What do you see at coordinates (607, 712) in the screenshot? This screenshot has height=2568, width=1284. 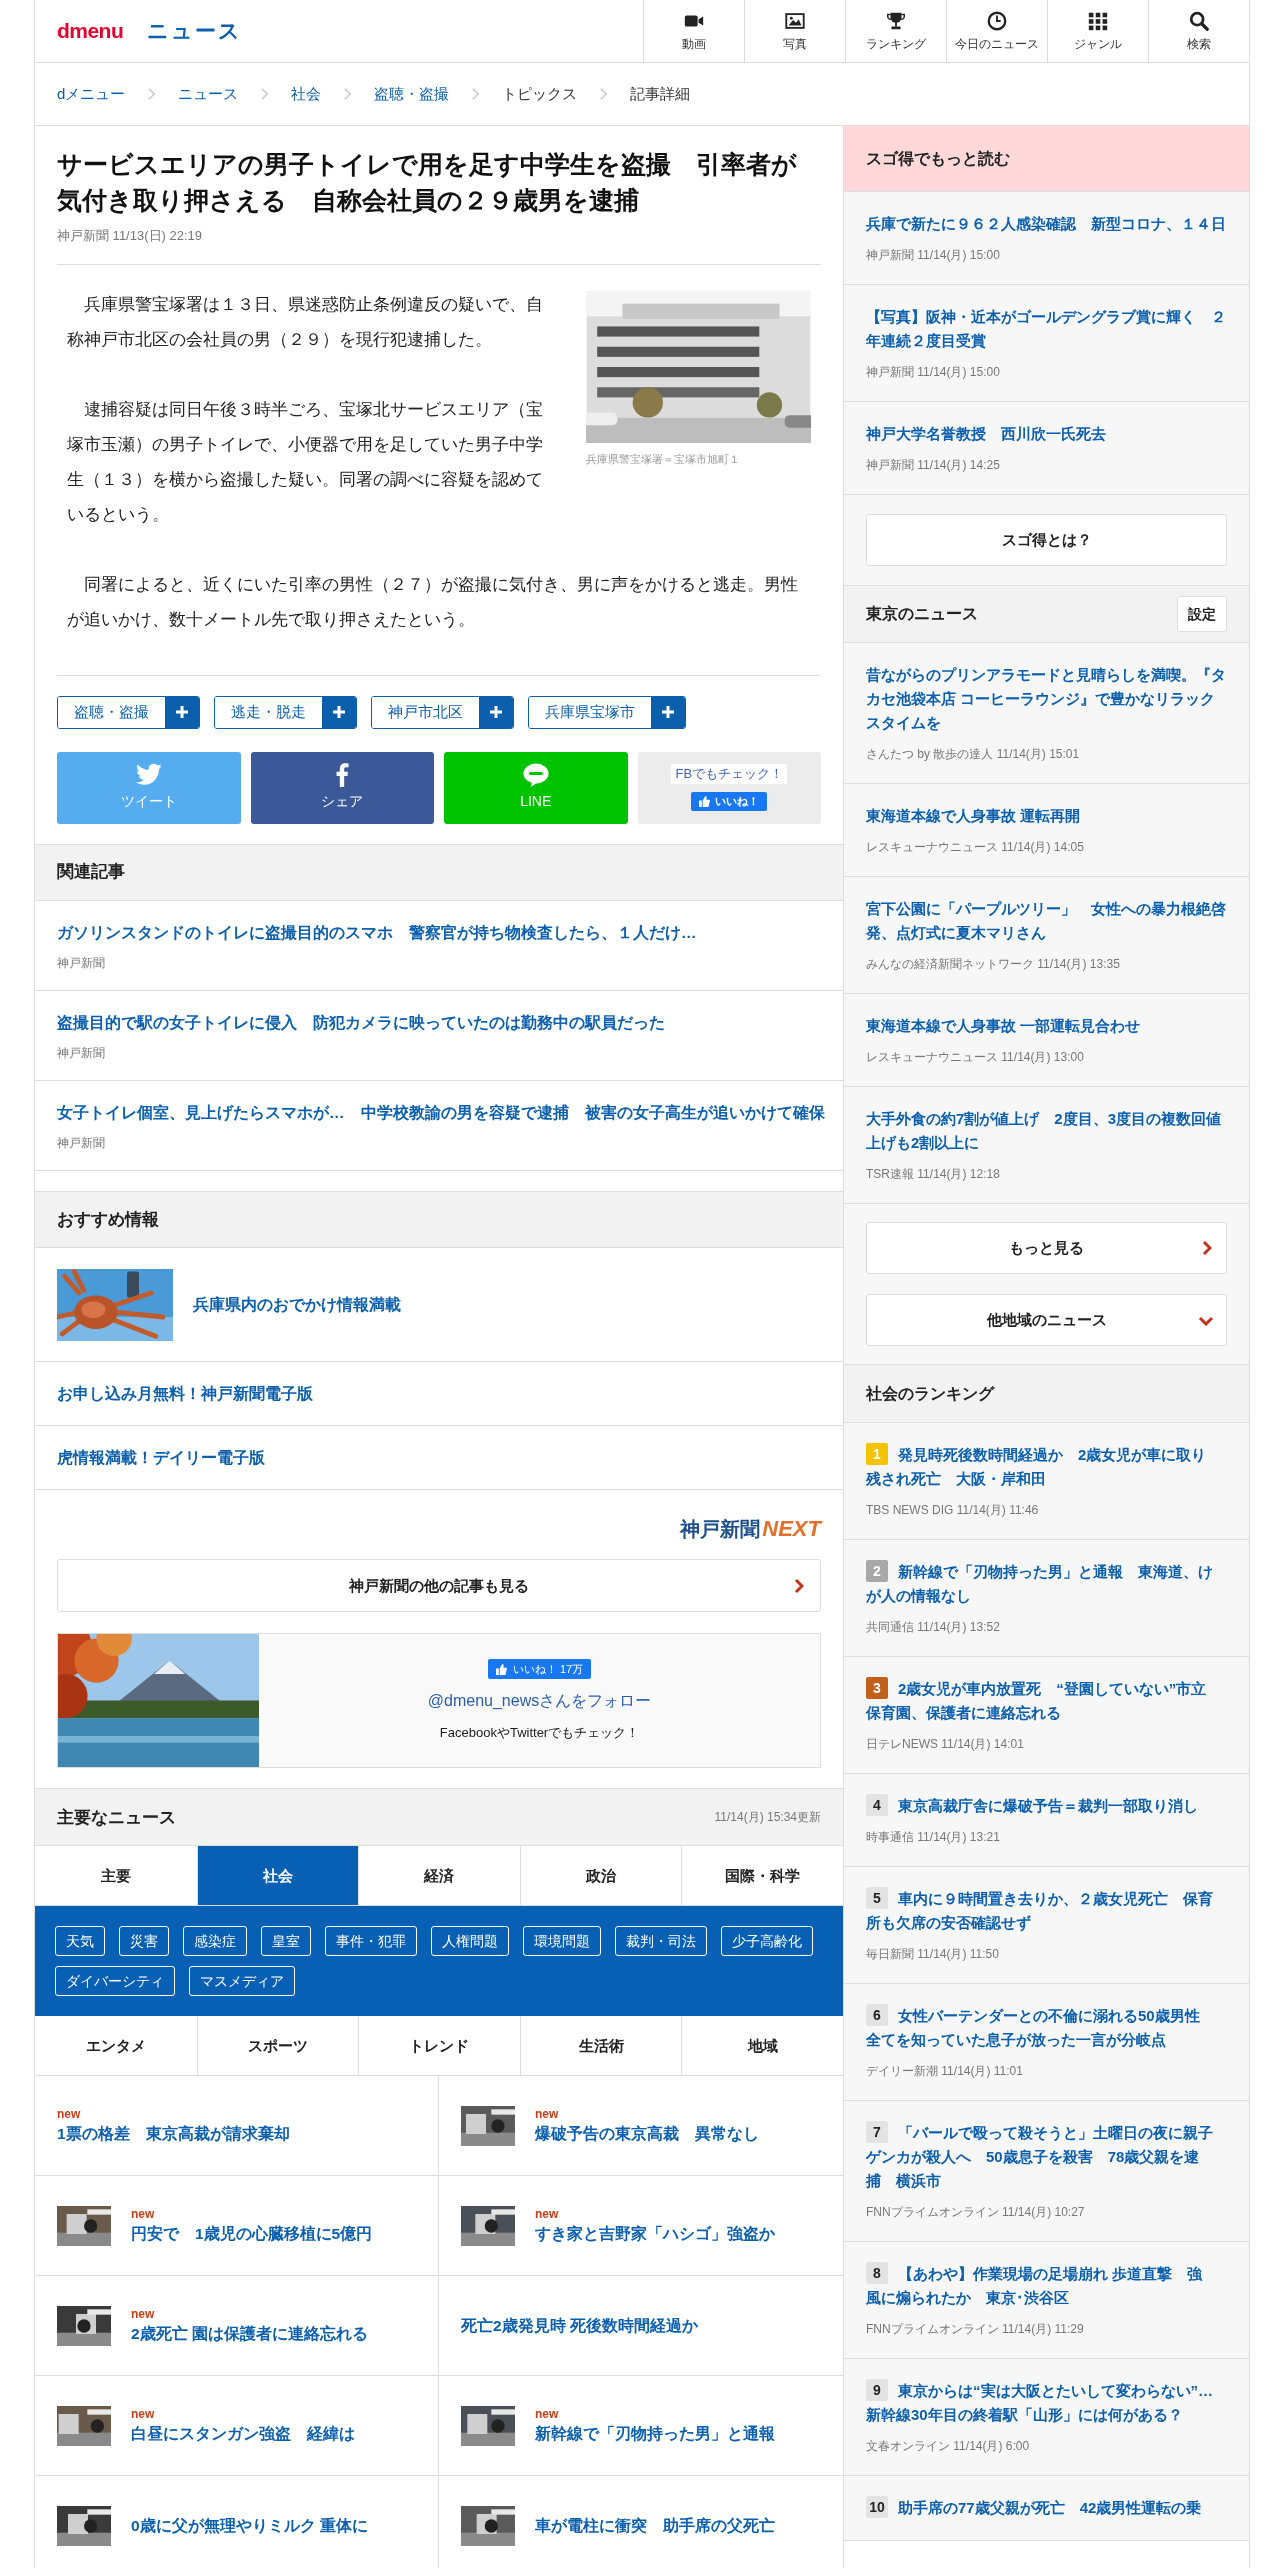 I see `tag-link: 兵庫県宝塚市` at bounding box center [607, 712].